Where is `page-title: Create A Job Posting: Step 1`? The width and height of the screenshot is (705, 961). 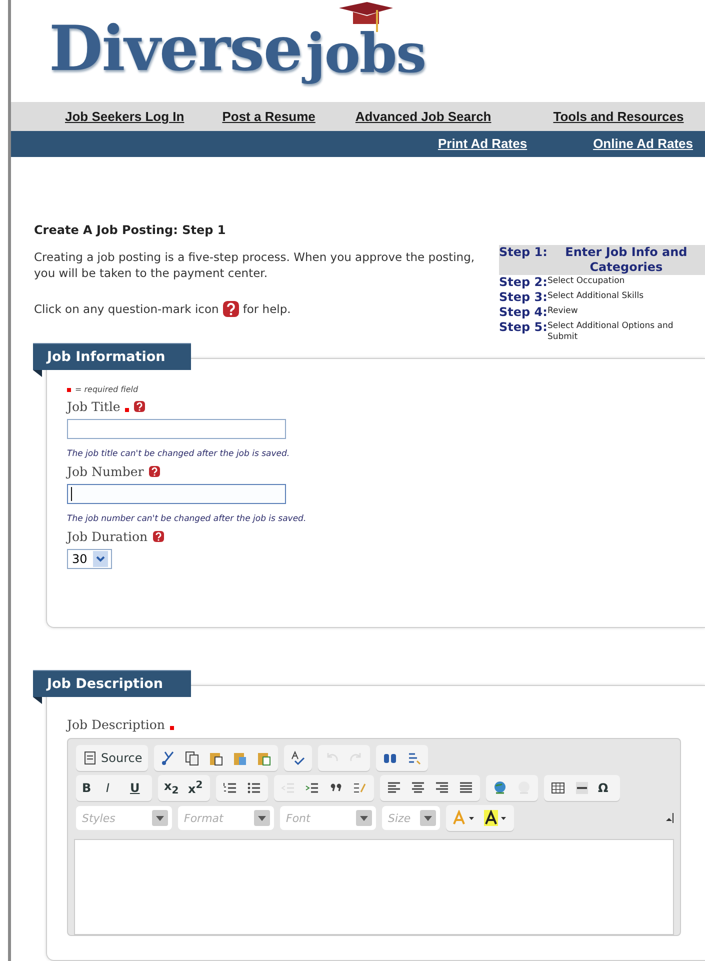 page-title: Create A Job Posting: Step 1 is located at coordinates (130, 230).